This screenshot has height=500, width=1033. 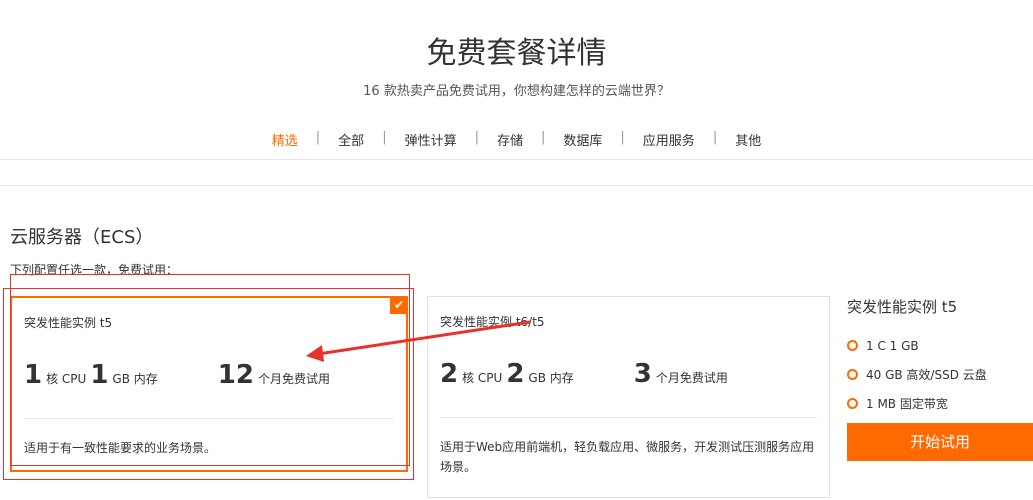 I want to click on page-subtitle: 16 款热卖产品免费试用，你想构建怎样的云端世界？, so click(x=516, y=91).